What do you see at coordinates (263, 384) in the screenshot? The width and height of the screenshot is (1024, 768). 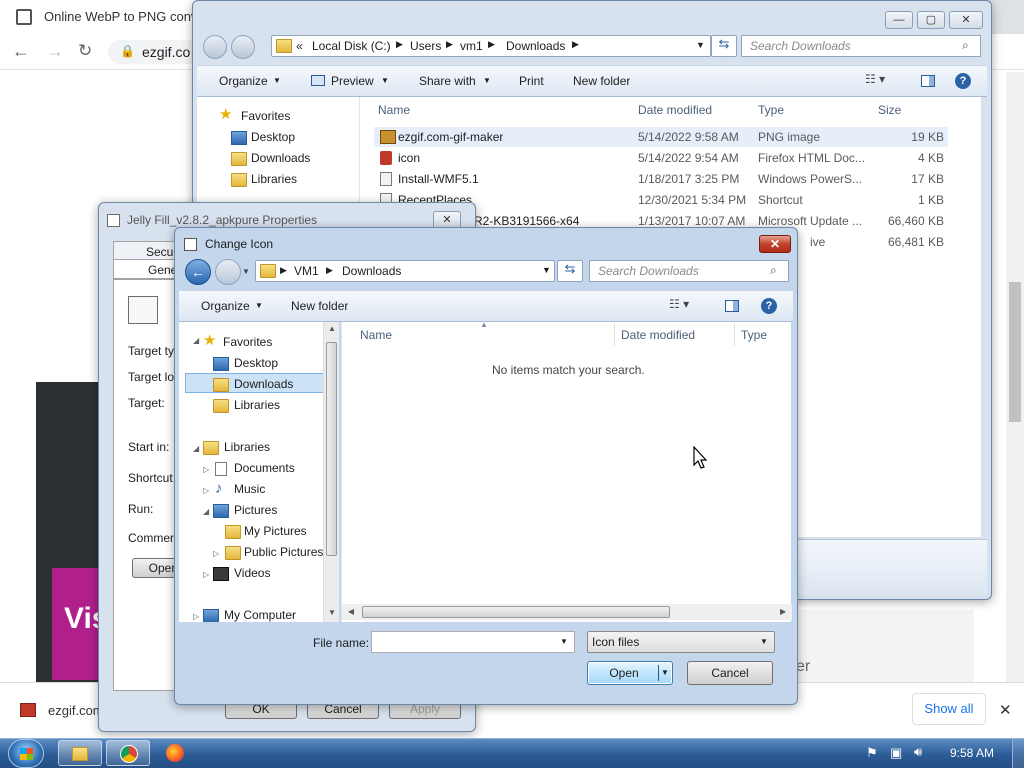 I see `tree-downloads: Downloads` at bounding box center [263, 384].